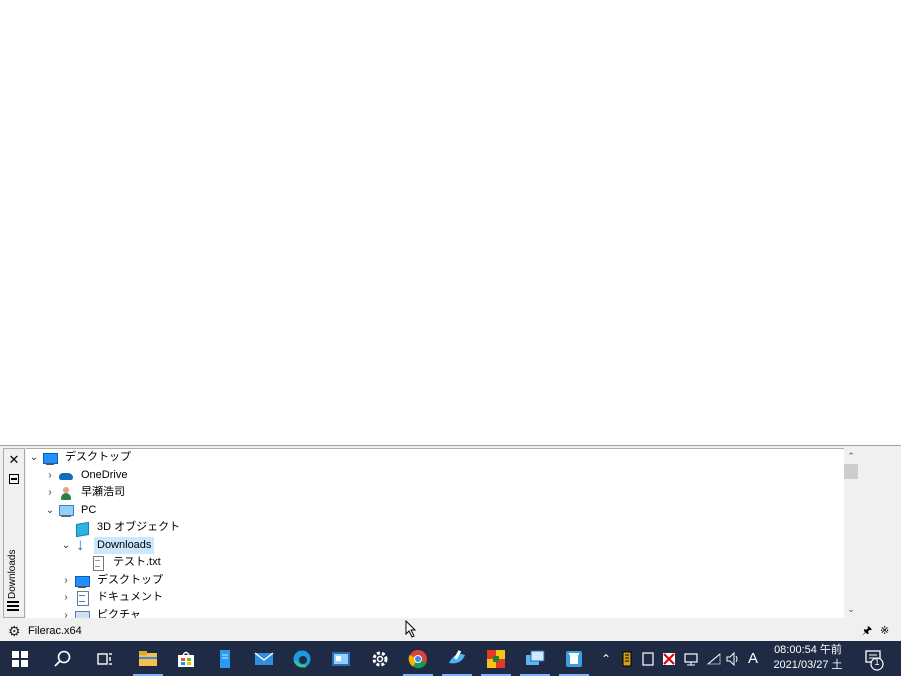  Describe the element at coordinates (851, 533) in the screenshot. I see `tree-vertical-scrollbar: ⌃ ⌄` at that location.